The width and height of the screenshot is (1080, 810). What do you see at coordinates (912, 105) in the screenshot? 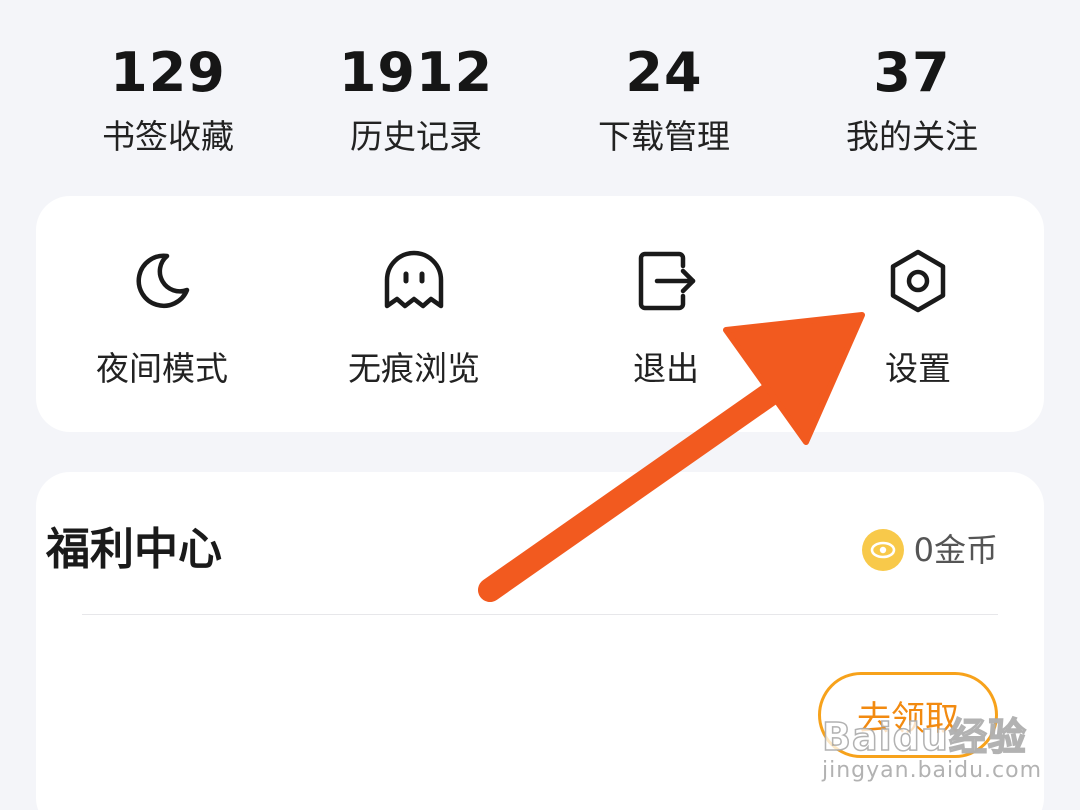
I see `stat-following: 37 我的关注` at bounding box center [912, 105].